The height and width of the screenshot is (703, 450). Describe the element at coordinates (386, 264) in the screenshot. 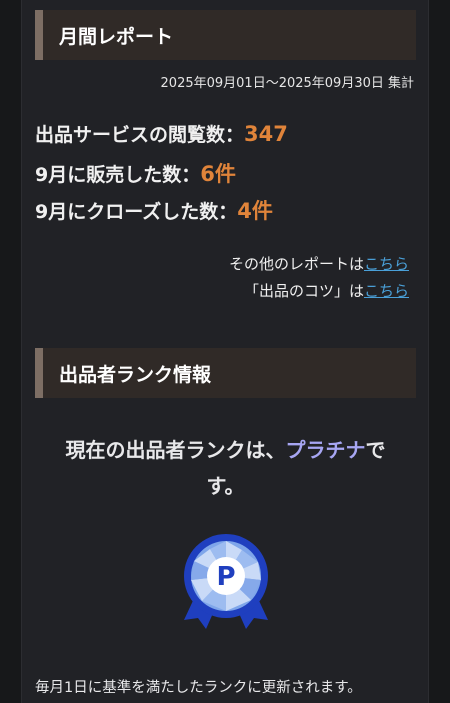

I see `other-reports-link: こちら` at that location.